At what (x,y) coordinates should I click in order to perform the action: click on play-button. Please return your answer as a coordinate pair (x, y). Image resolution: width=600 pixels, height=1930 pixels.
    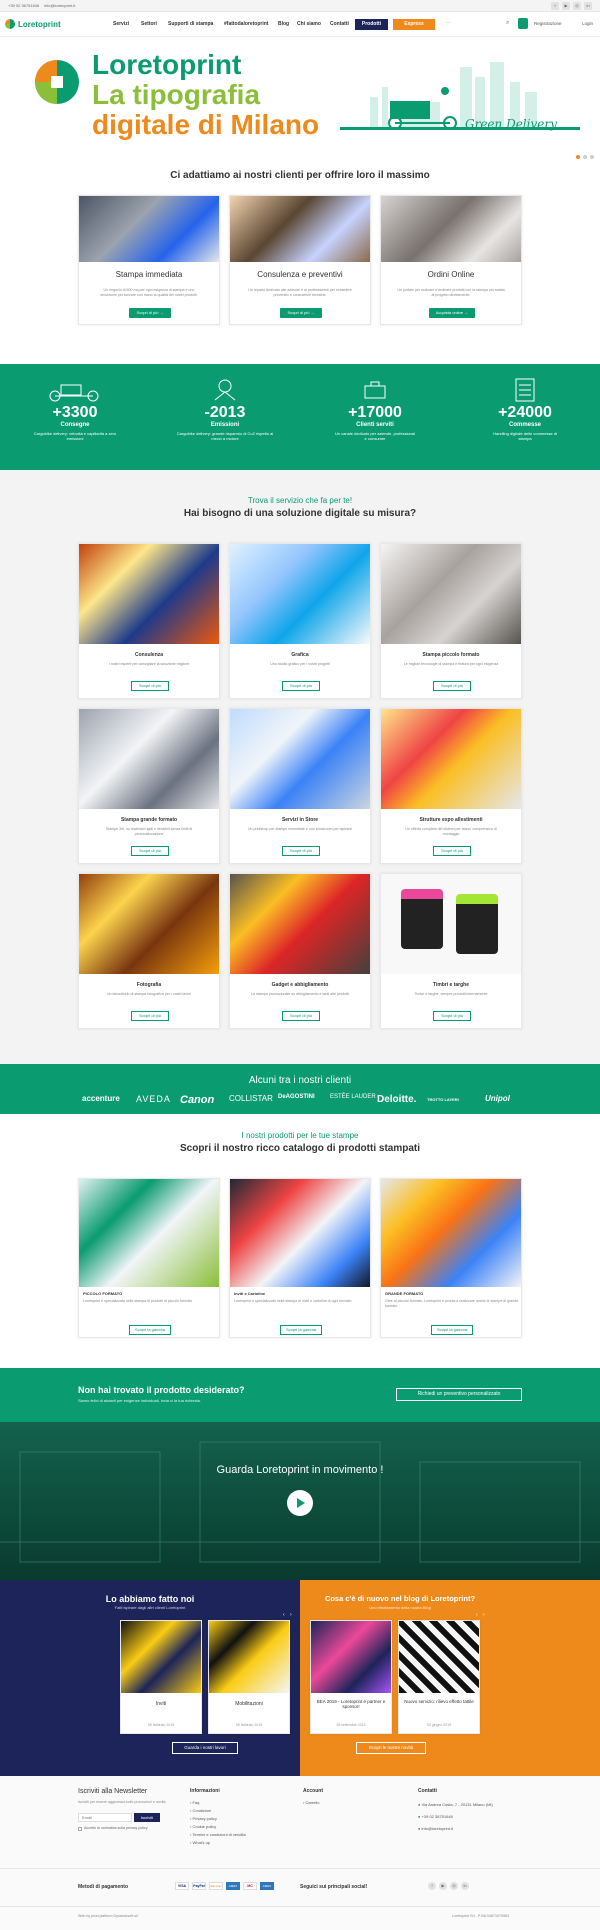
    Looking at the image, I should click on (300, 1503).